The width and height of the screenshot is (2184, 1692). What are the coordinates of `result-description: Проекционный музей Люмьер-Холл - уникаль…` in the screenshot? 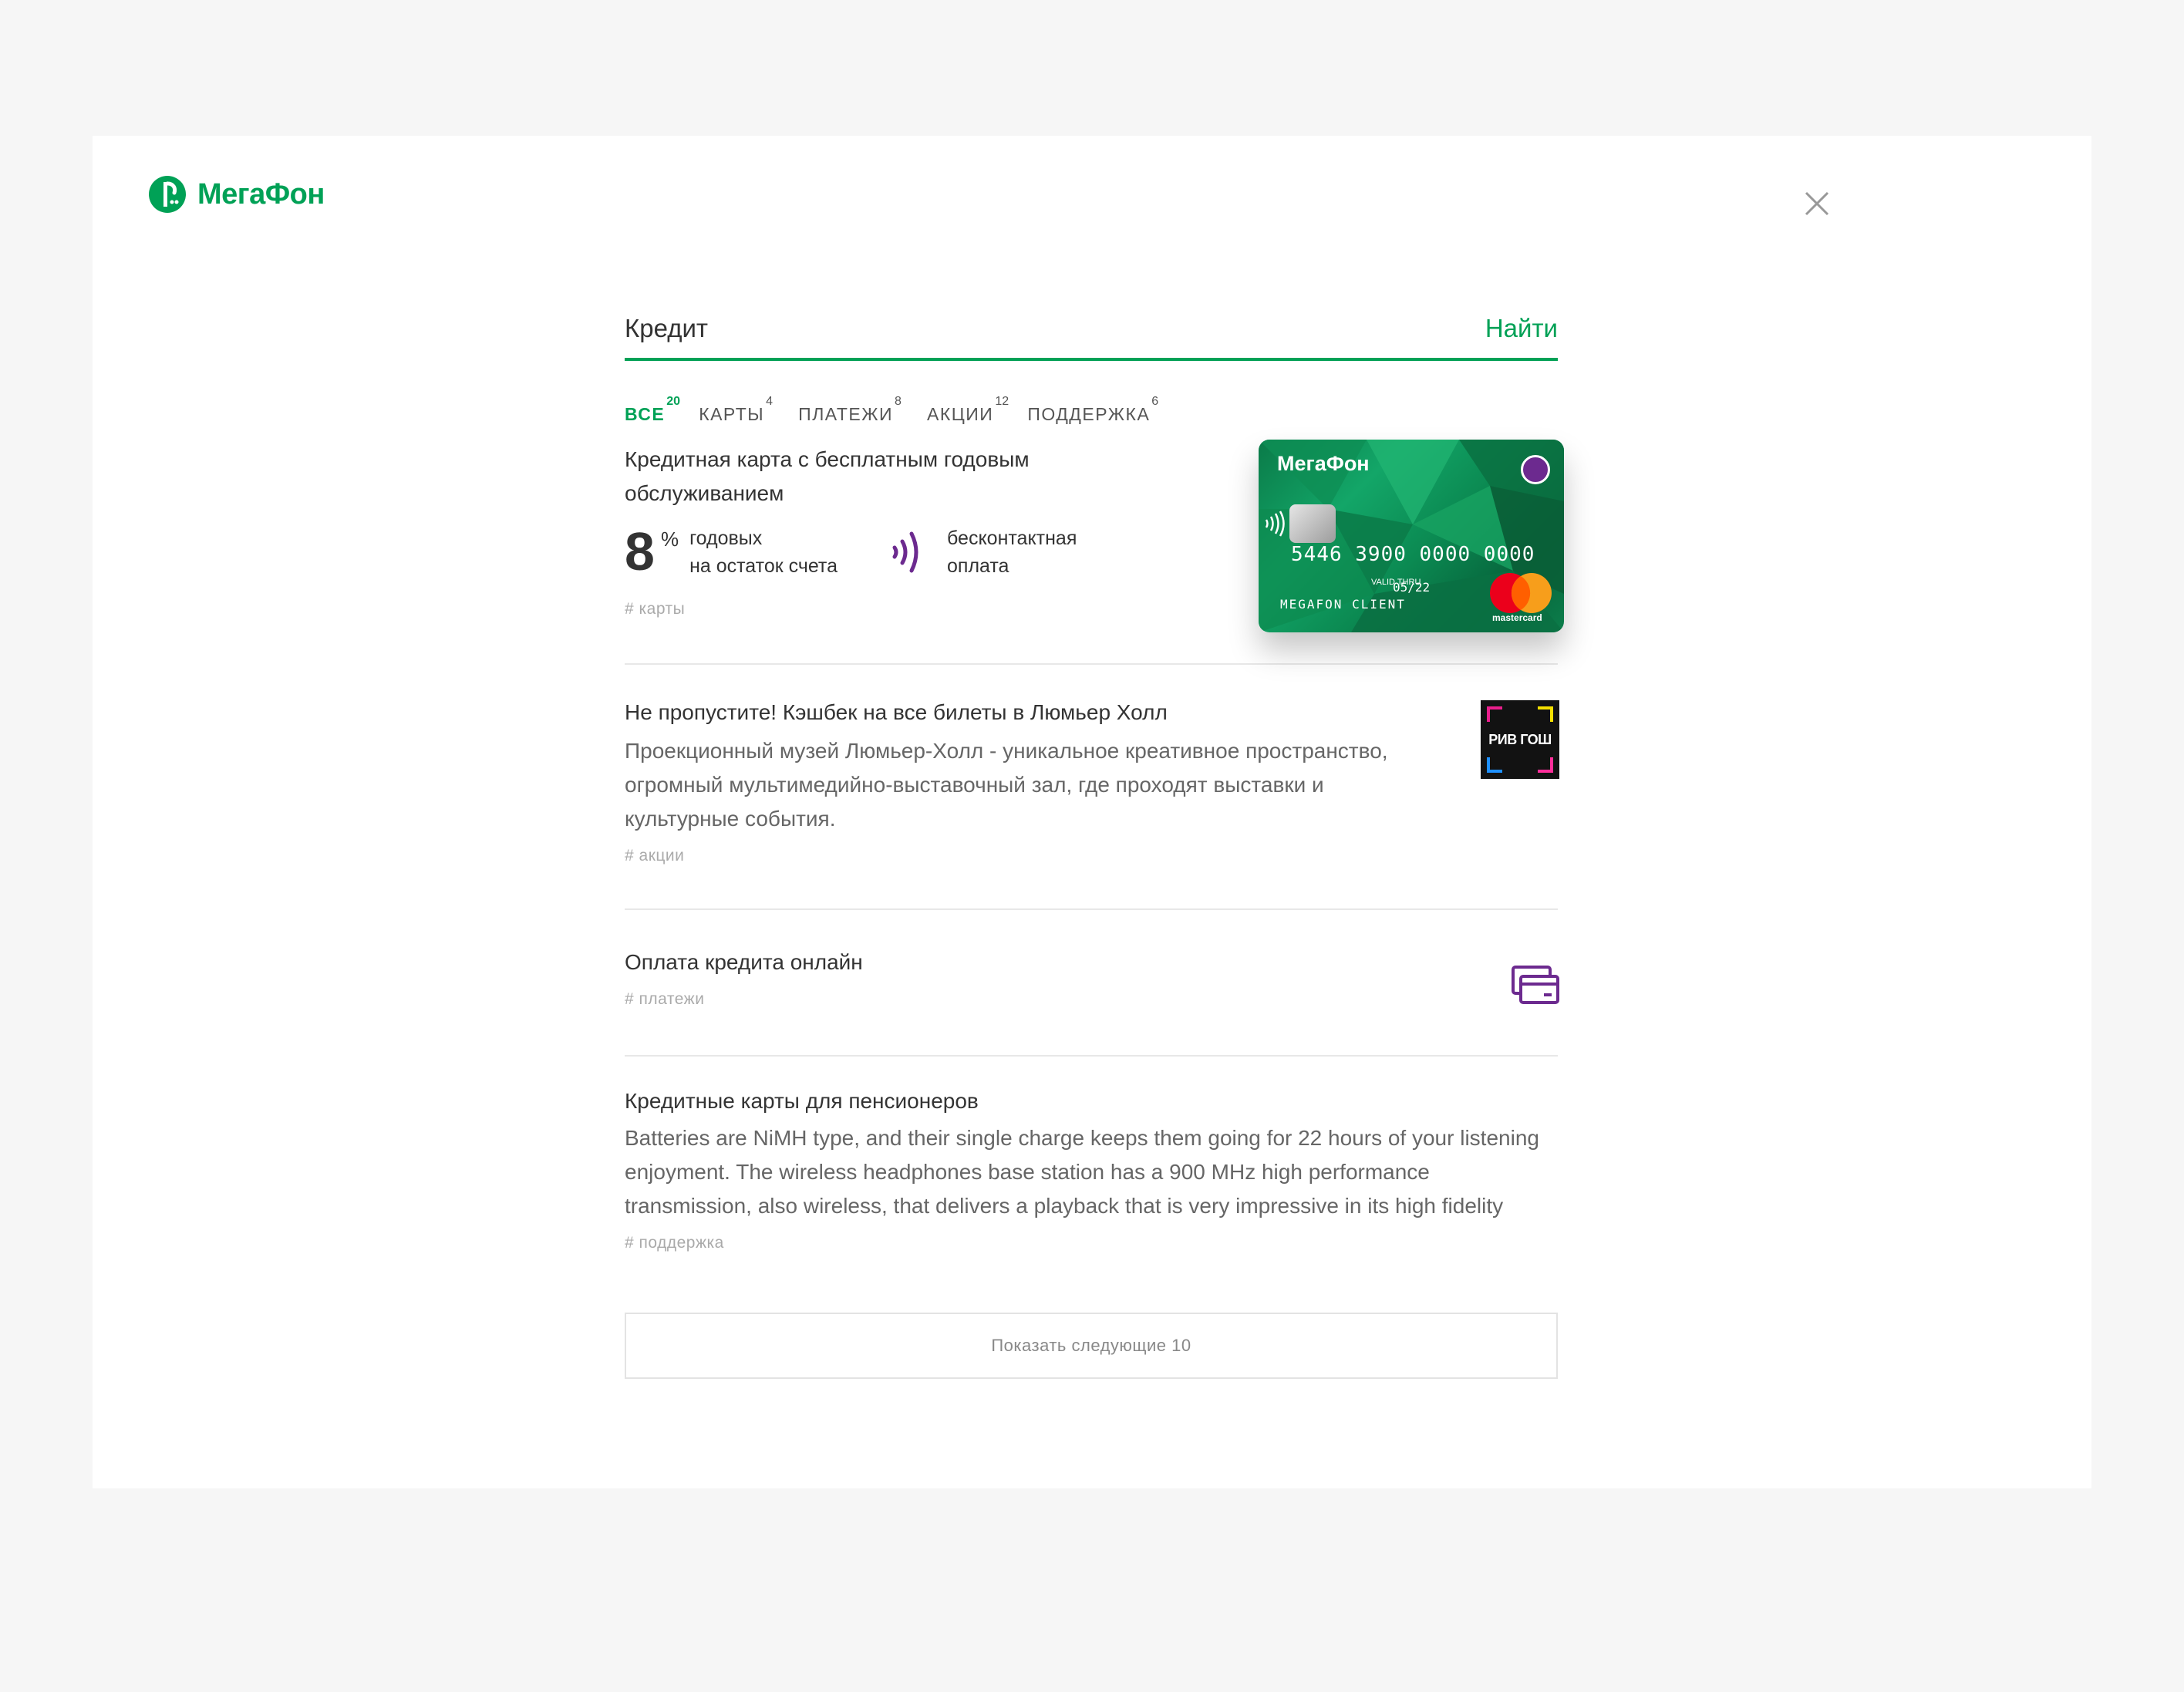 It's located at (1007, 785).